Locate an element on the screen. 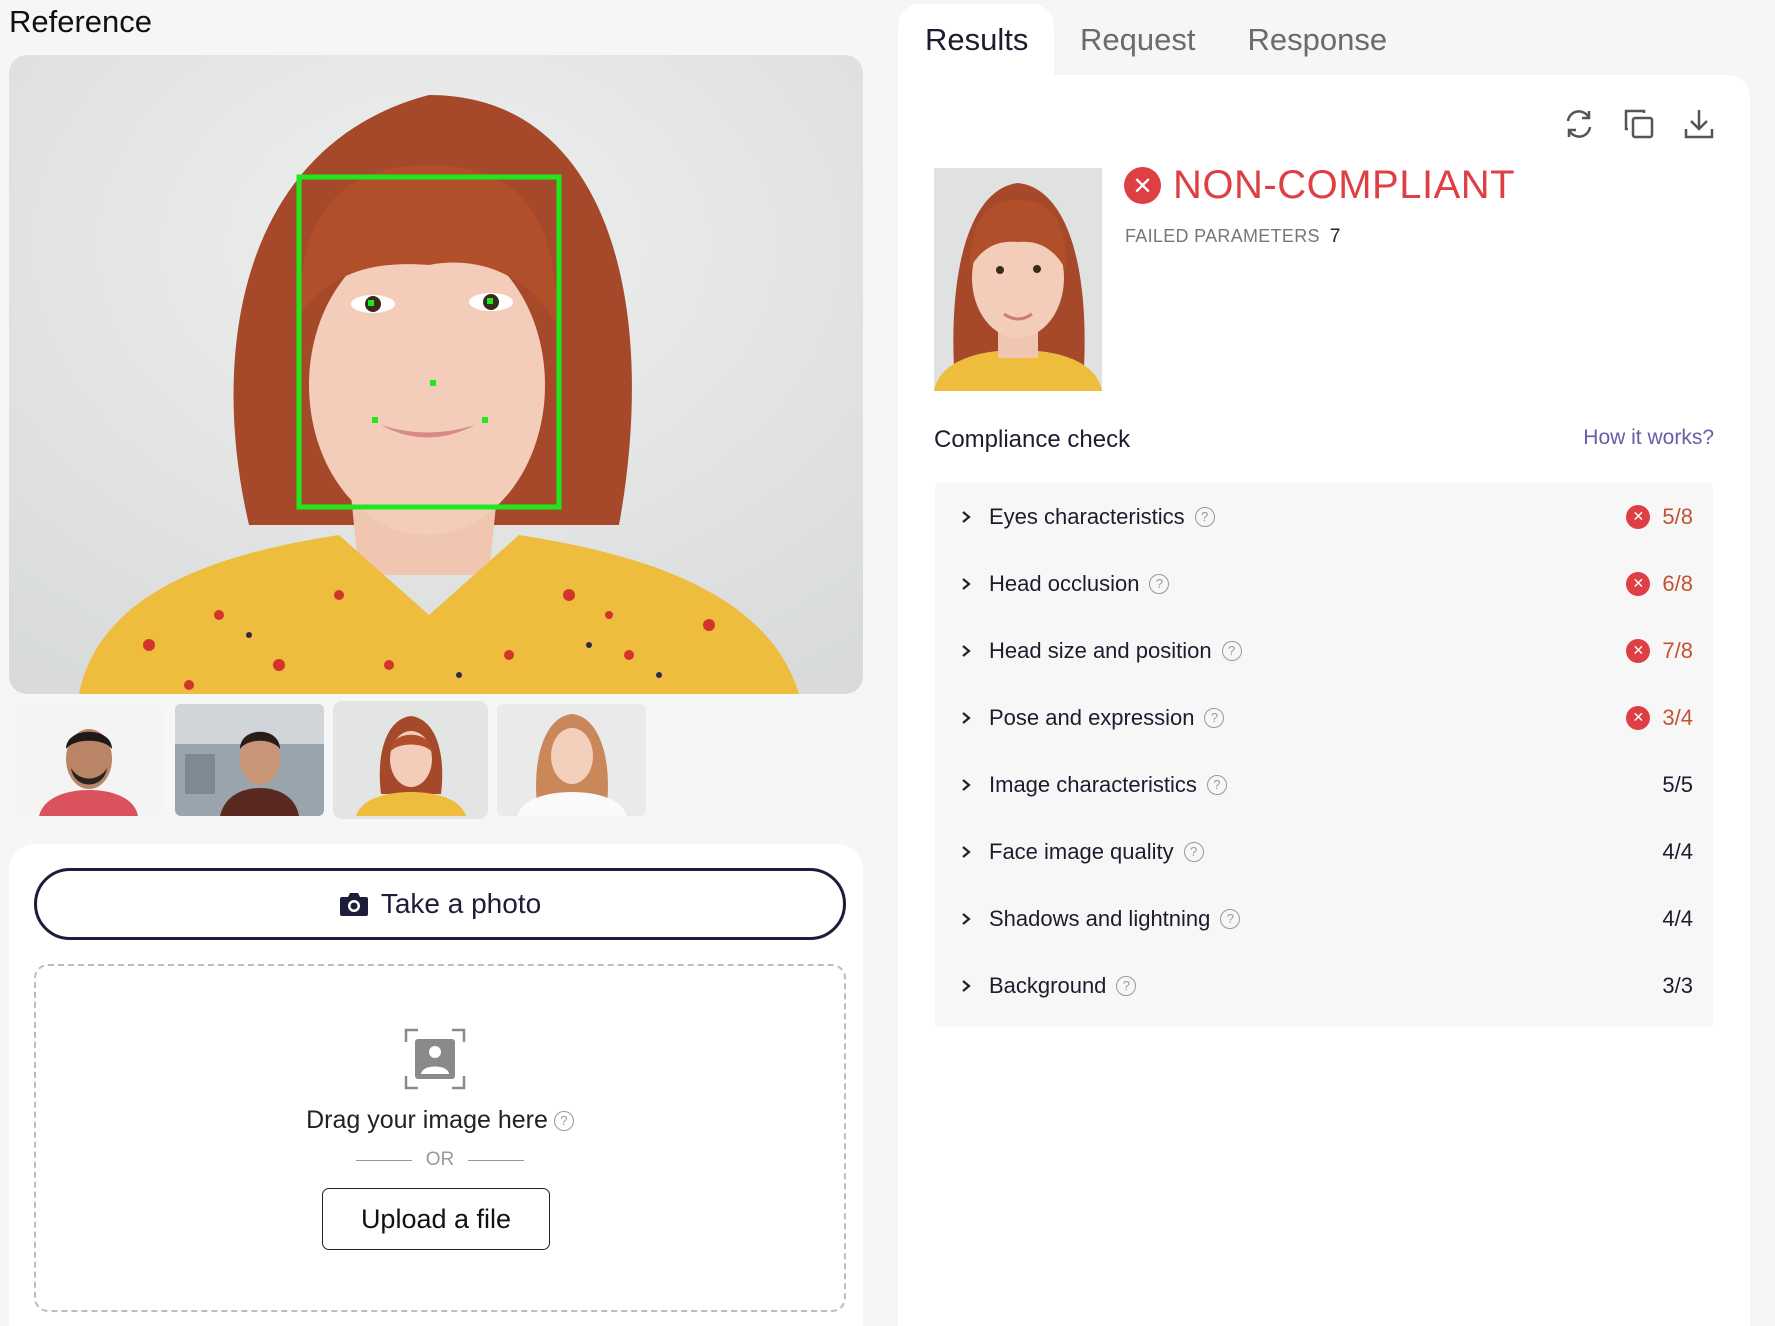  tab-results: Results is located at coordinates (976, 40).